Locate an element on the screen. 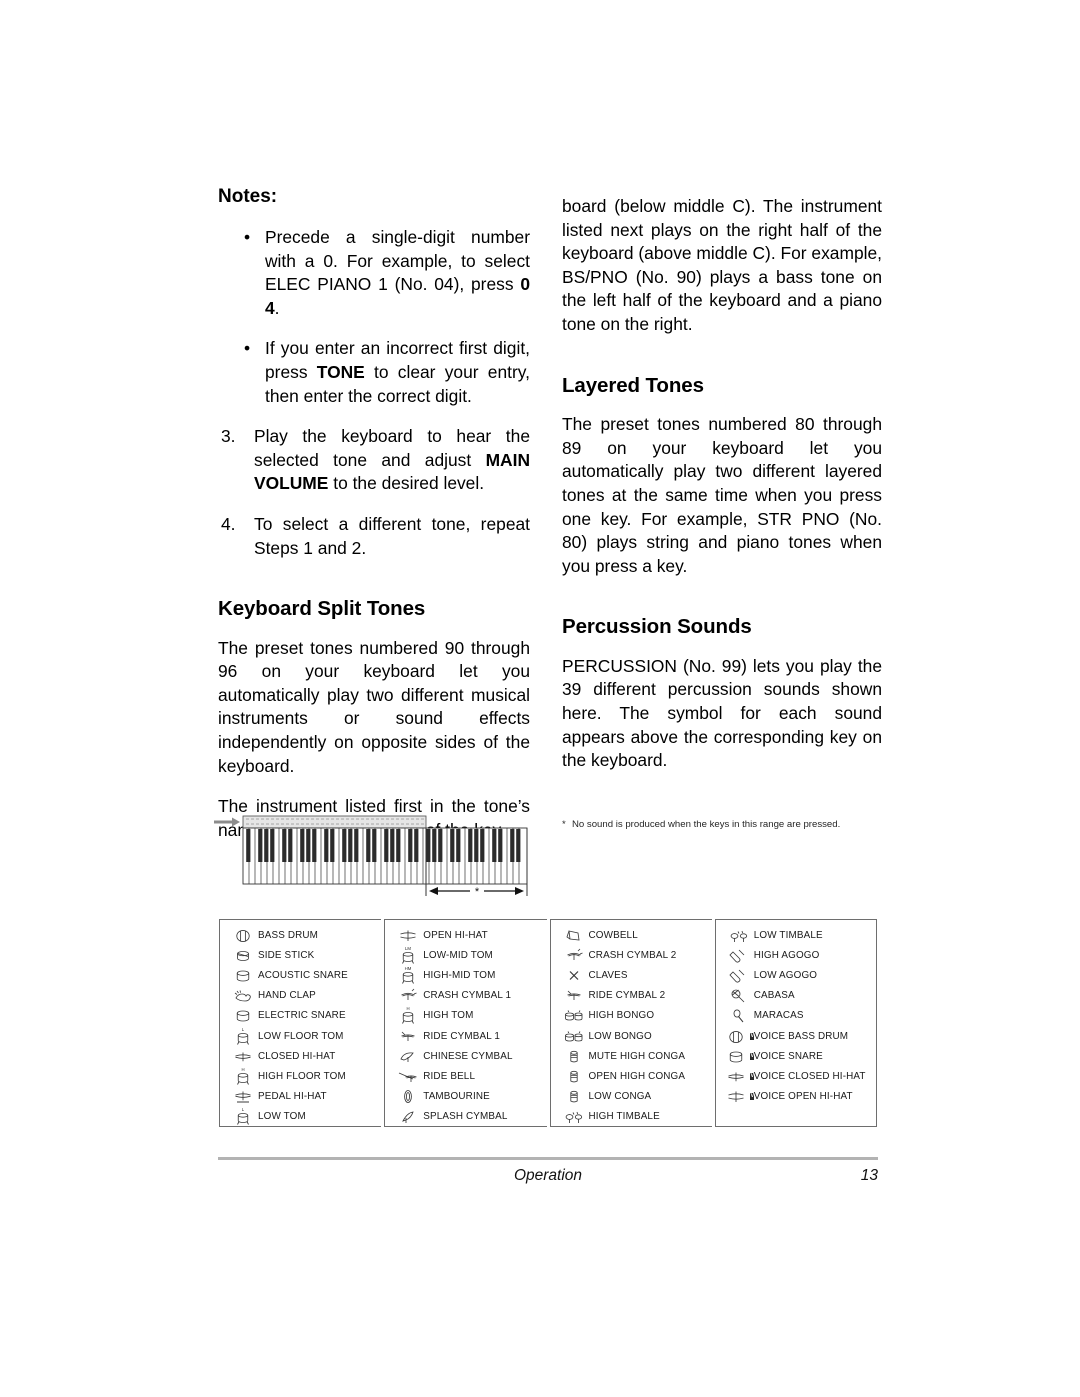  range-asterisk: * is located at coordinates (477, 892).